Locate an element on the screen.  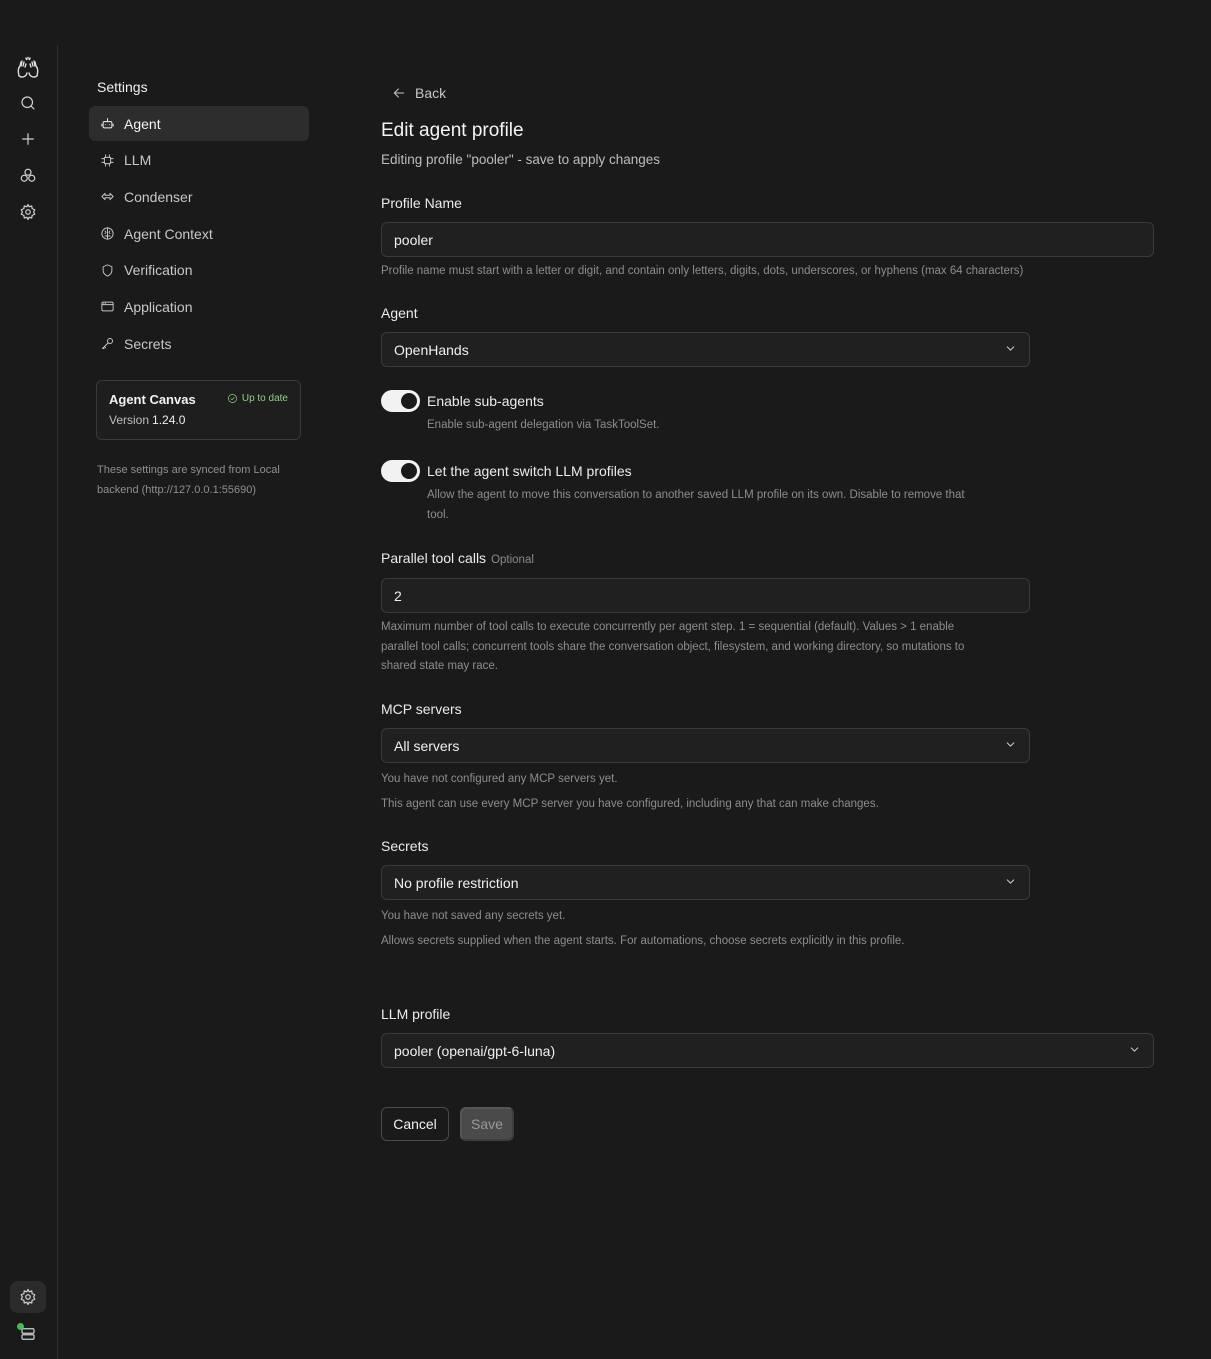
secrets-value: No profile restriction is located at coordinates (456, 882).